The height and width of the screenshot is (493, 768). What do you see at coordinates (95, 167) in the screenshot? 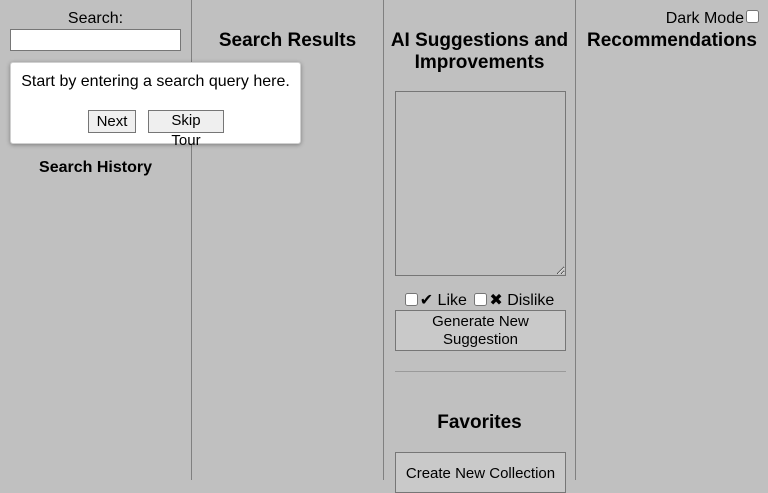
I see `search-history-heading: Search History` at bounding box center [95, 167].